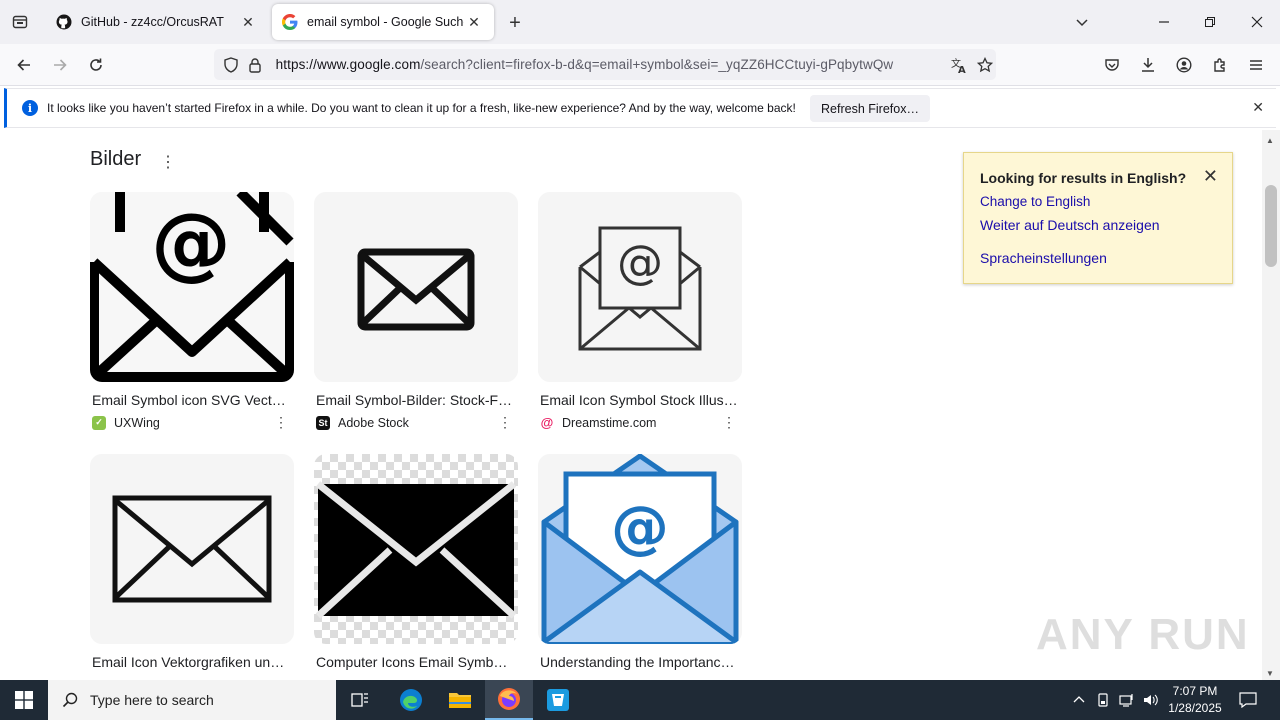 The image size is (1280, 720). What do you see at coordinates (547, 422) in the screenshot?
I see `dreamstime-logo-icon: @` at bounding box center [547, 422].